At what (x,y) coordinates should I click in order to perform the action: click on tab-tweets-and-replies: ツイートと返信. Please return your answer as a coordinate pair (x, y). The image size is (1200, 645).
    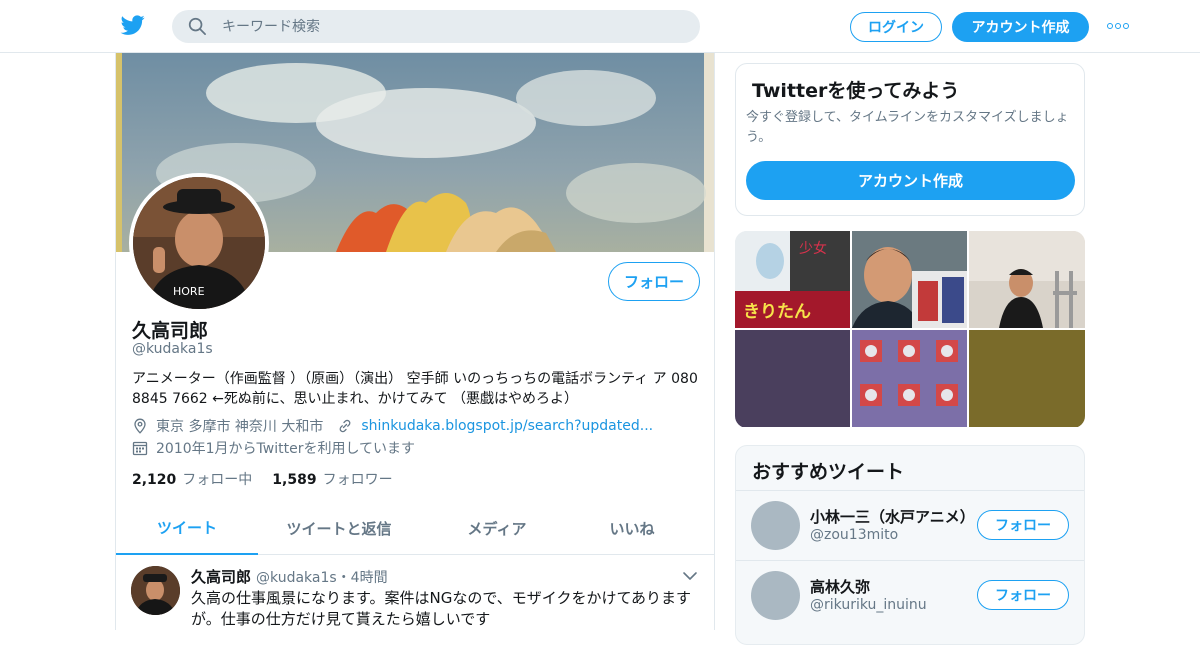
    Looking at the image, I should click on (339, 528).